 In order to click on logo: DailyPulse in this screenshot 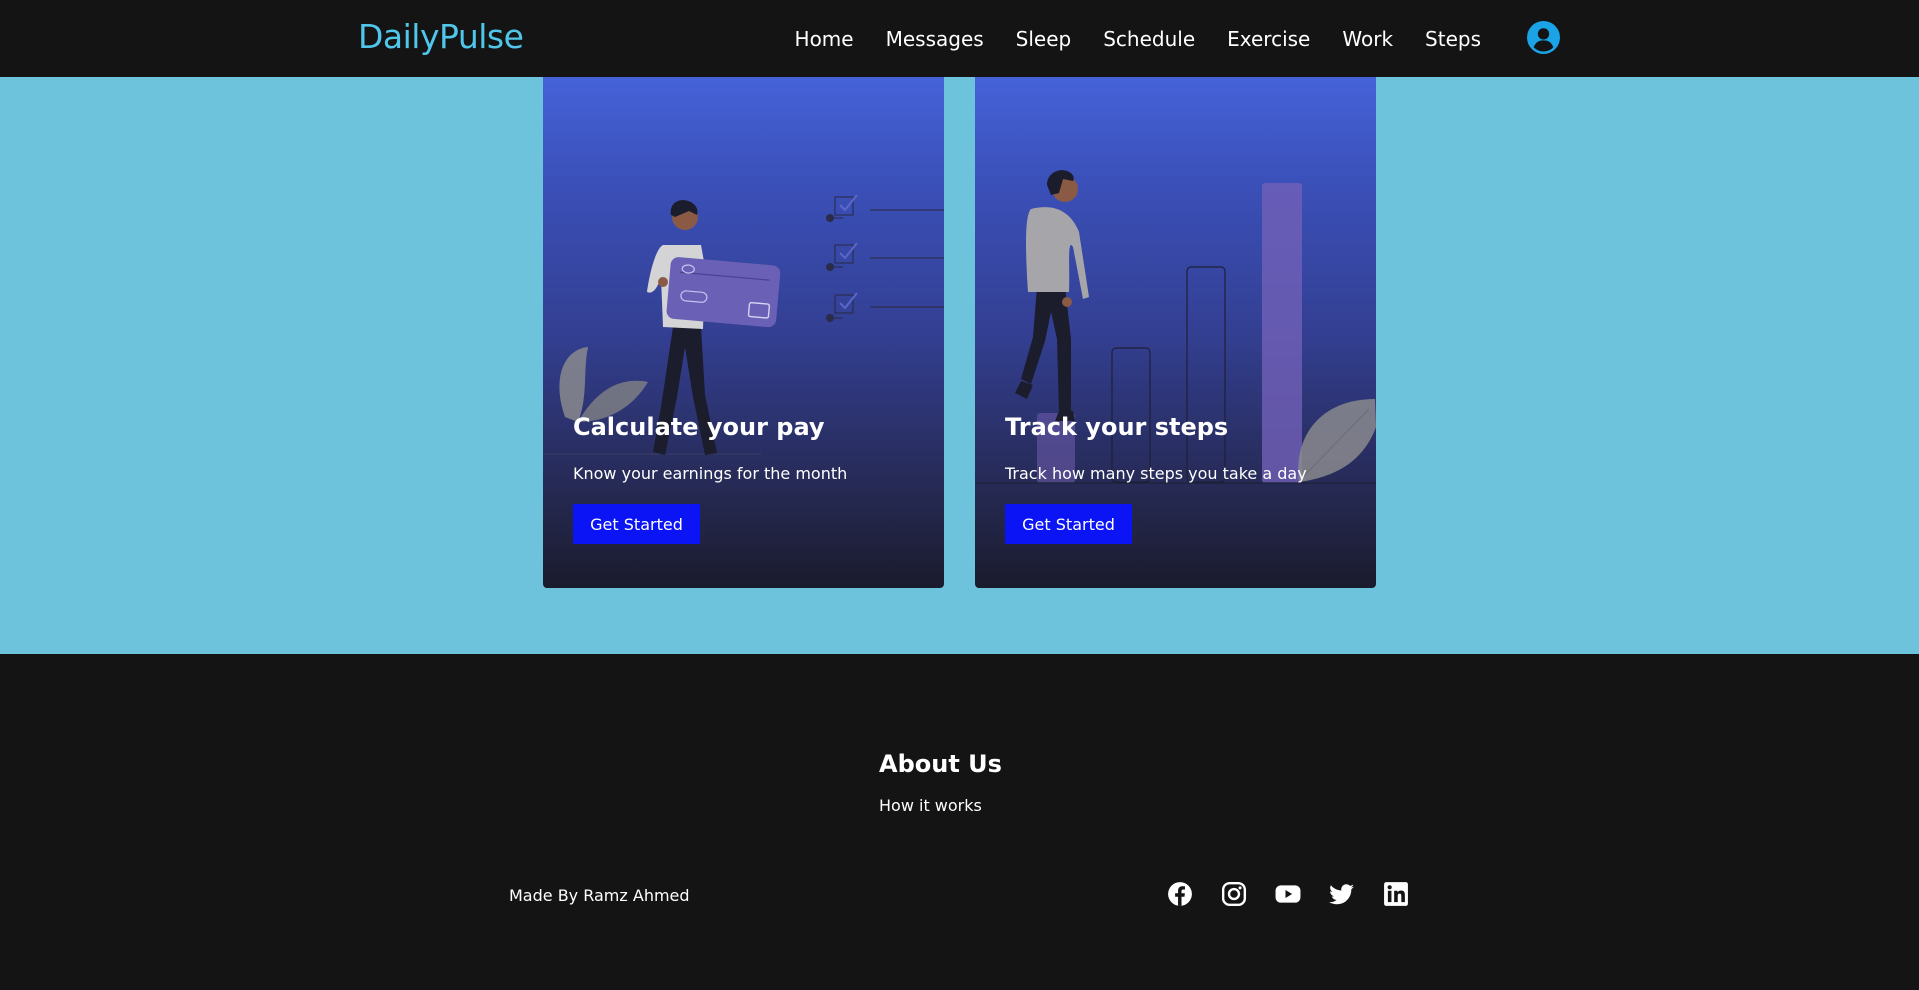, I will do `click(441, 36)`.